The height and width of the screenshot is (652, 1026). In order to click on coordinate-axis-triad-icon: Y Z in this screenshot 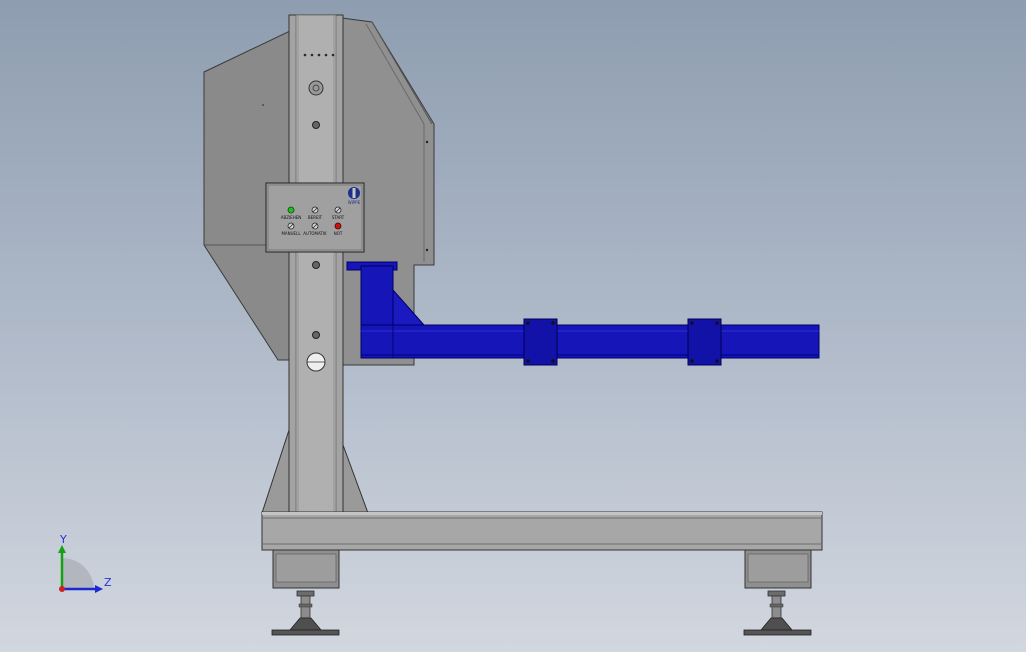, I will do `click(85, 563)`.